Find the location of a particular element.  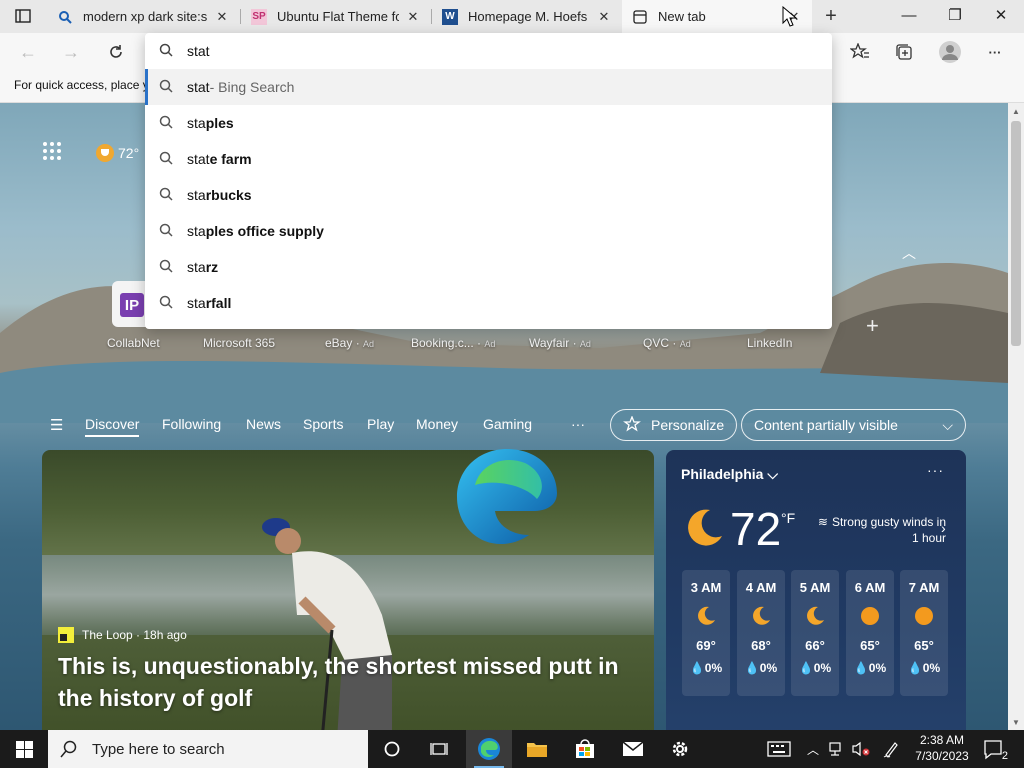

taskbar-edge is located at coordinates (489, 749).